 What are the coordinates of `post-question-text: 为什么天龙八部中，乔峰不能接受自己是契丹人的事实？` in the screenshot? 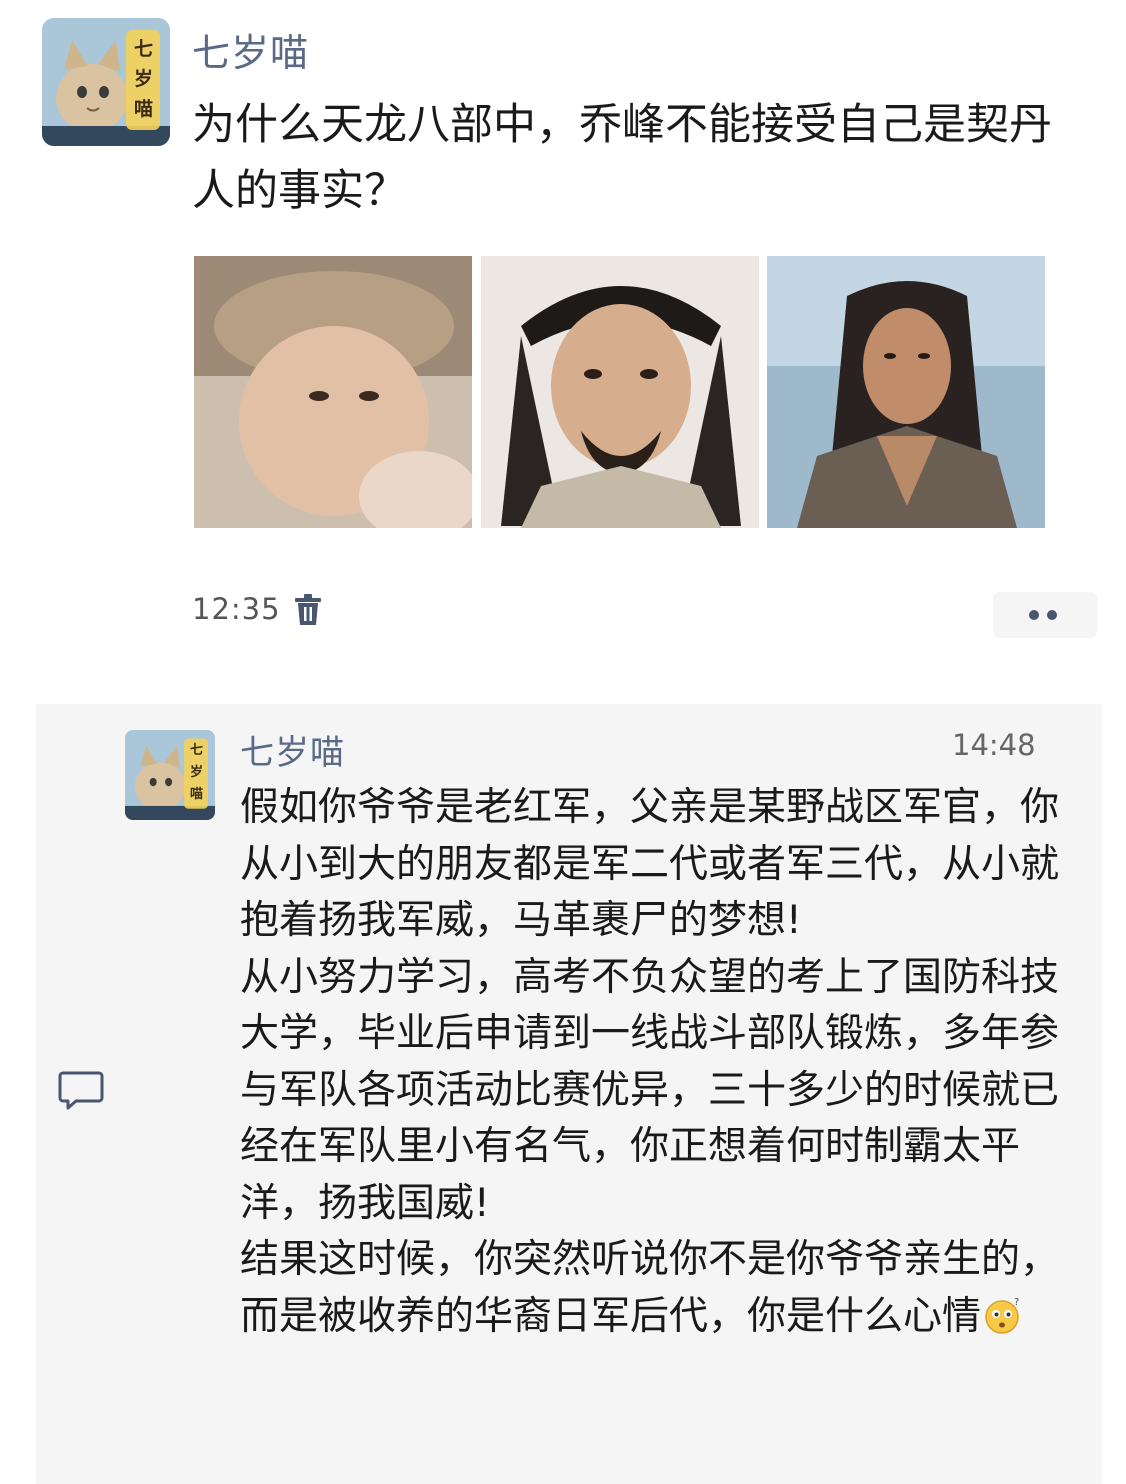 It's located at (622, 158).